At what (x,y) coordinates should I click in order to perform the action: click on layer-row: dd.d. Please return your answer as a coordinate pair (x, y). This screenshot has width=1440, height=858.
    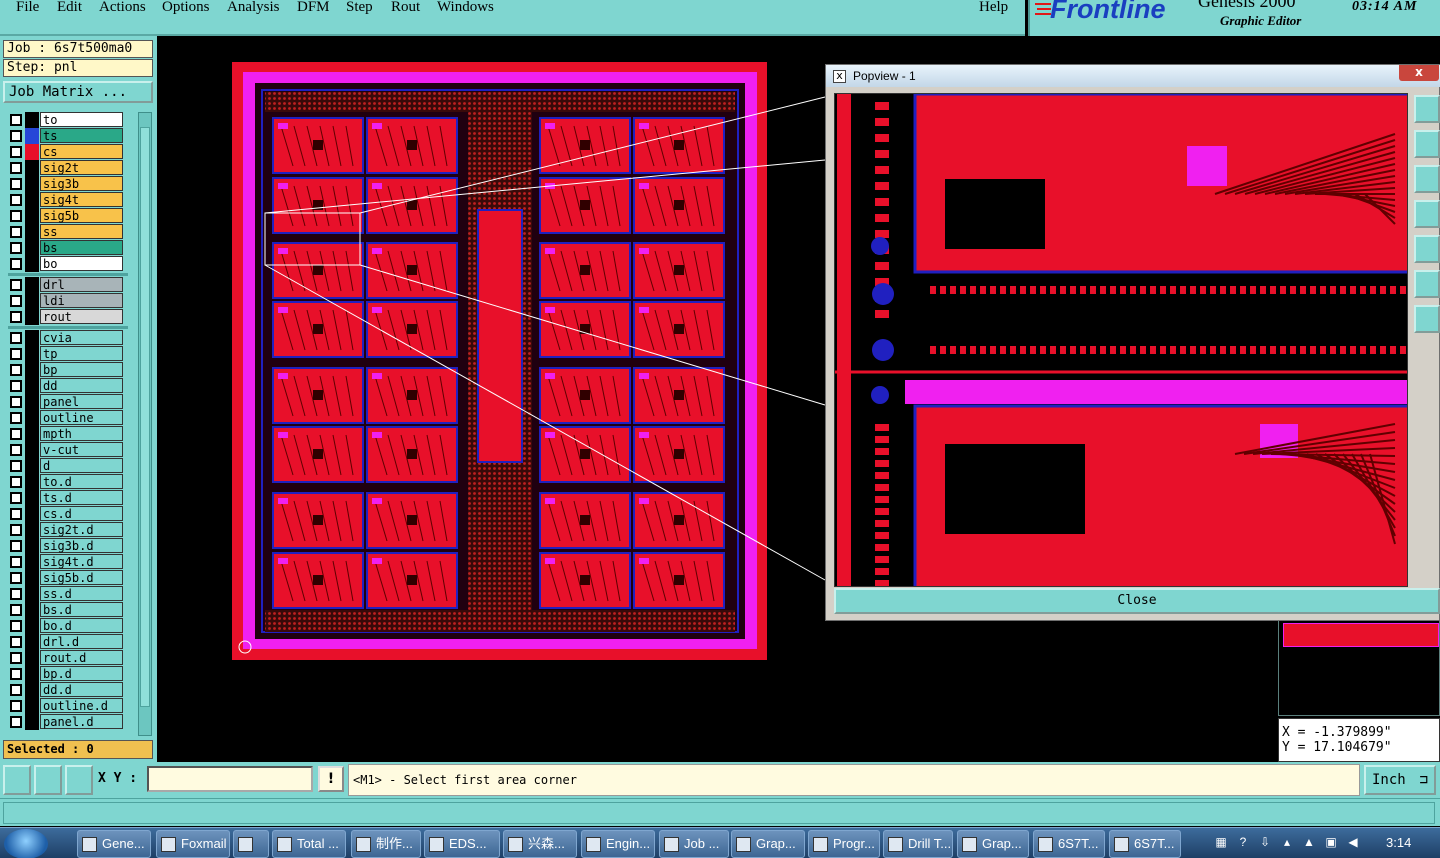
    Looking at the image, I should click on (65, 690).